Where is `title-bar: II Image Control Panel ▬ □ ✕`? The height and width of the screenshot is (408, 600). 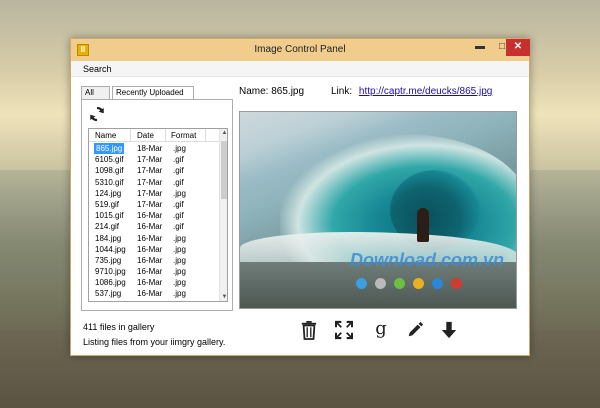 title-bar: II Image Control Panel ▬ □ ✕ is located at coordinates (300, 50).